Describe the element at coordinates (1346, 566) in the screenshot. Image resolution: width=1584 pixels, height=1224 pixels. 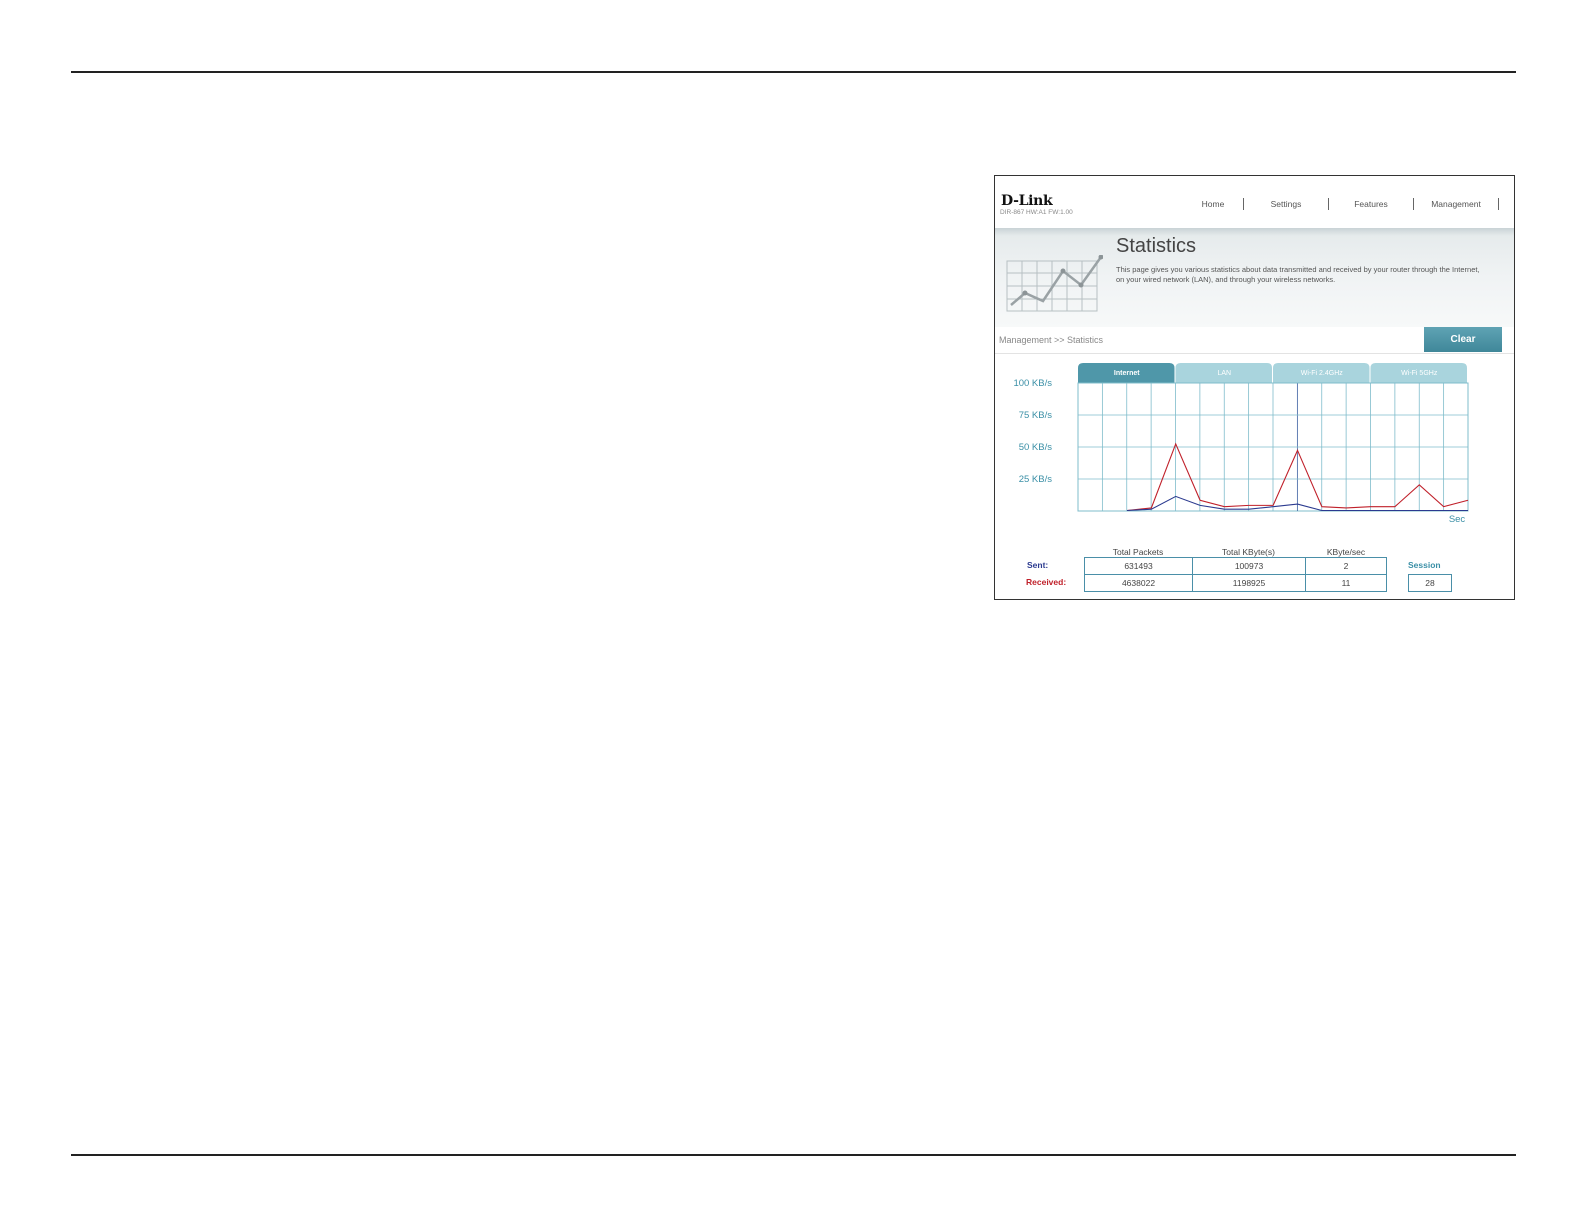
I see `sent-kbyte-sec: 2` at that location.